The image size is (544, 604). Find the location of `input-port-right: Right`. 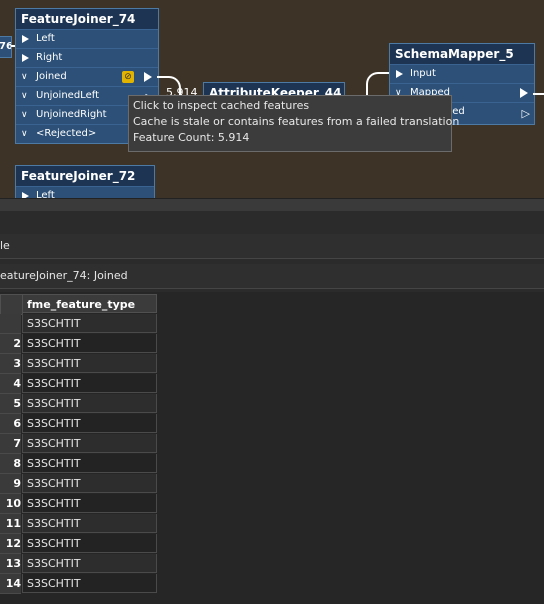

input-port-right: Right is located at coordinates (87, 58).